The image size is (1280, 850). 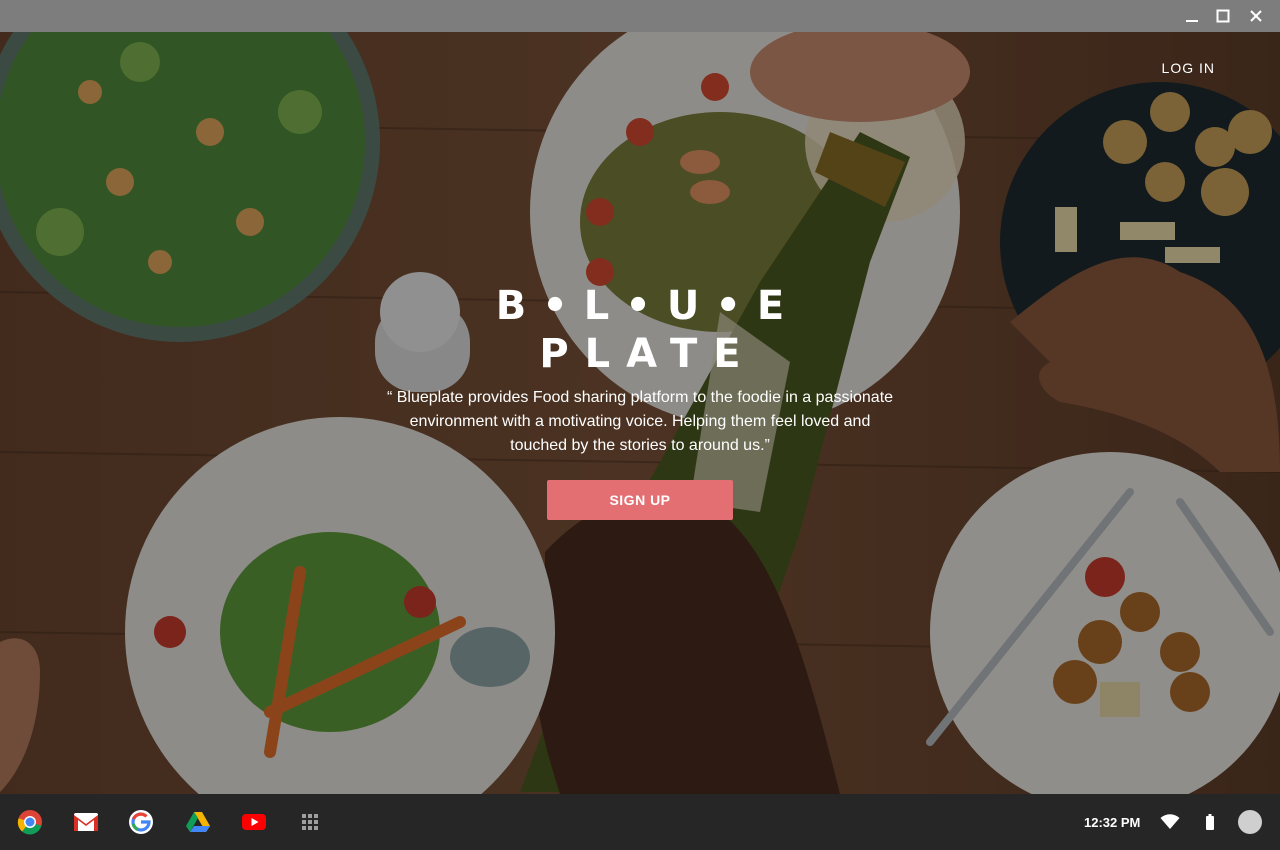 I want to click on youtube-icon, so click(x=254, y=822).